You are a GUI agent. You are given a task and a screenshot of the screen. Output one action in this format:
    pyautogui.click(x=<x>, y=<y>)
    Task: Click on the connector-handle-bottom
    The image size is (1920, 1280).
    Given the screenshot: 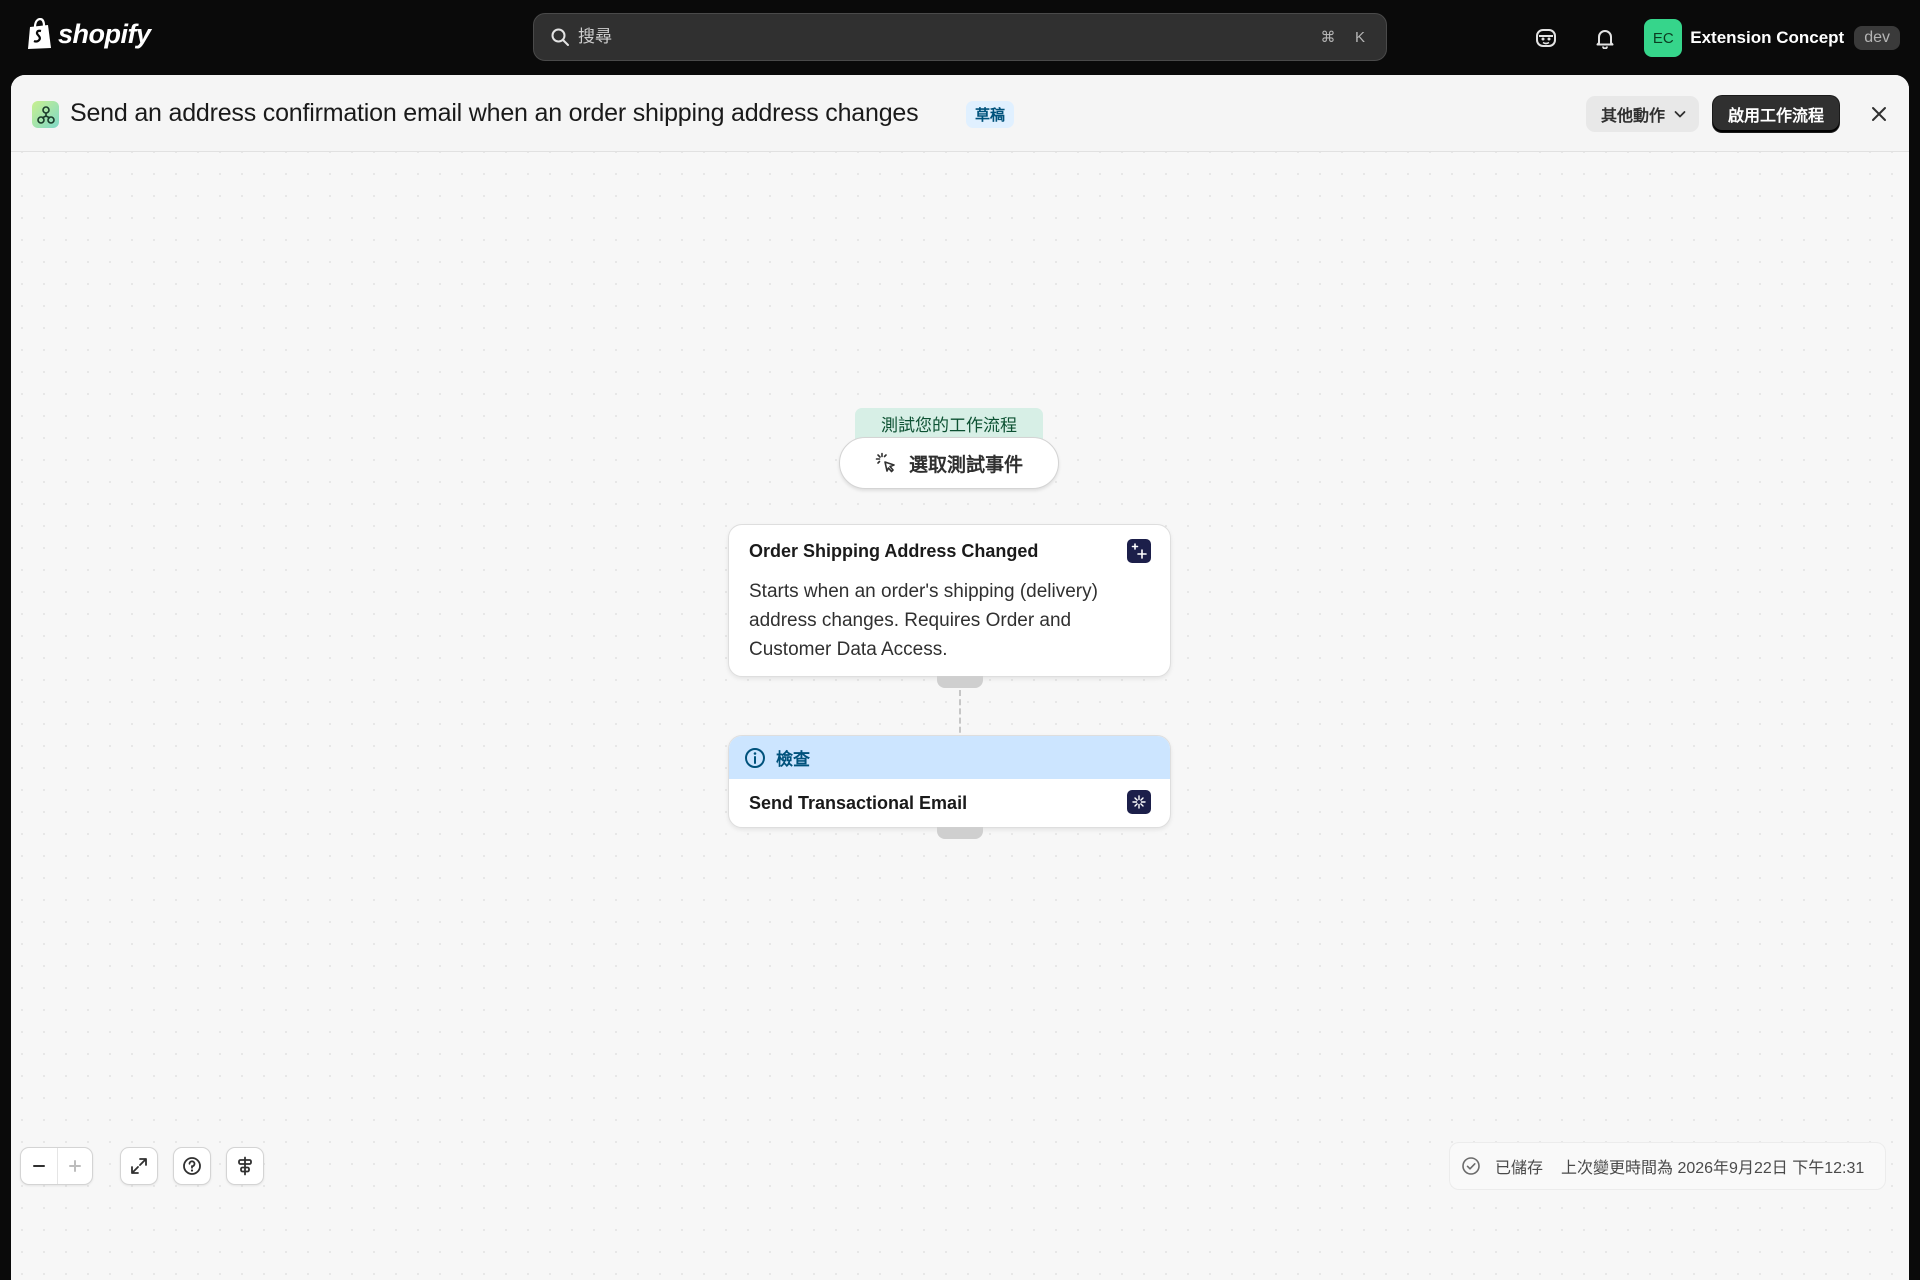 What is the action you would take?
    pyautogui.click(x=960, y=833)
    